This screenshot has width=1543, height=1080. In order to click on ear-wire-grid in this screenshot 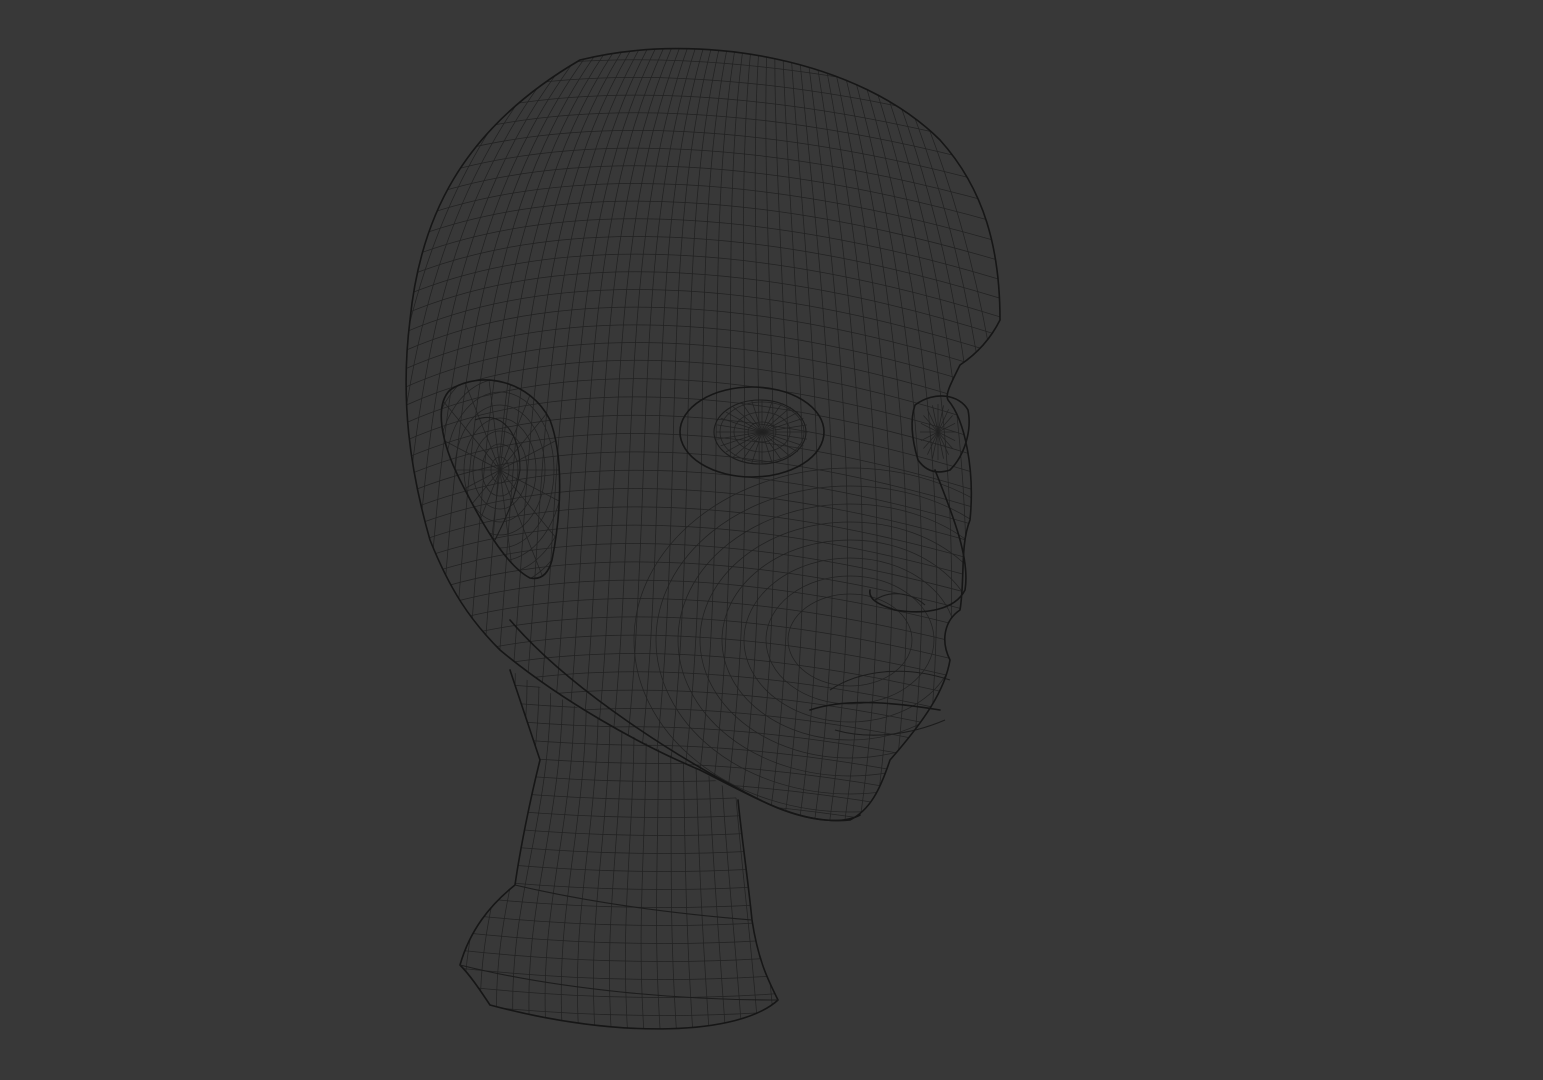, I will do `click(500, 479)`.